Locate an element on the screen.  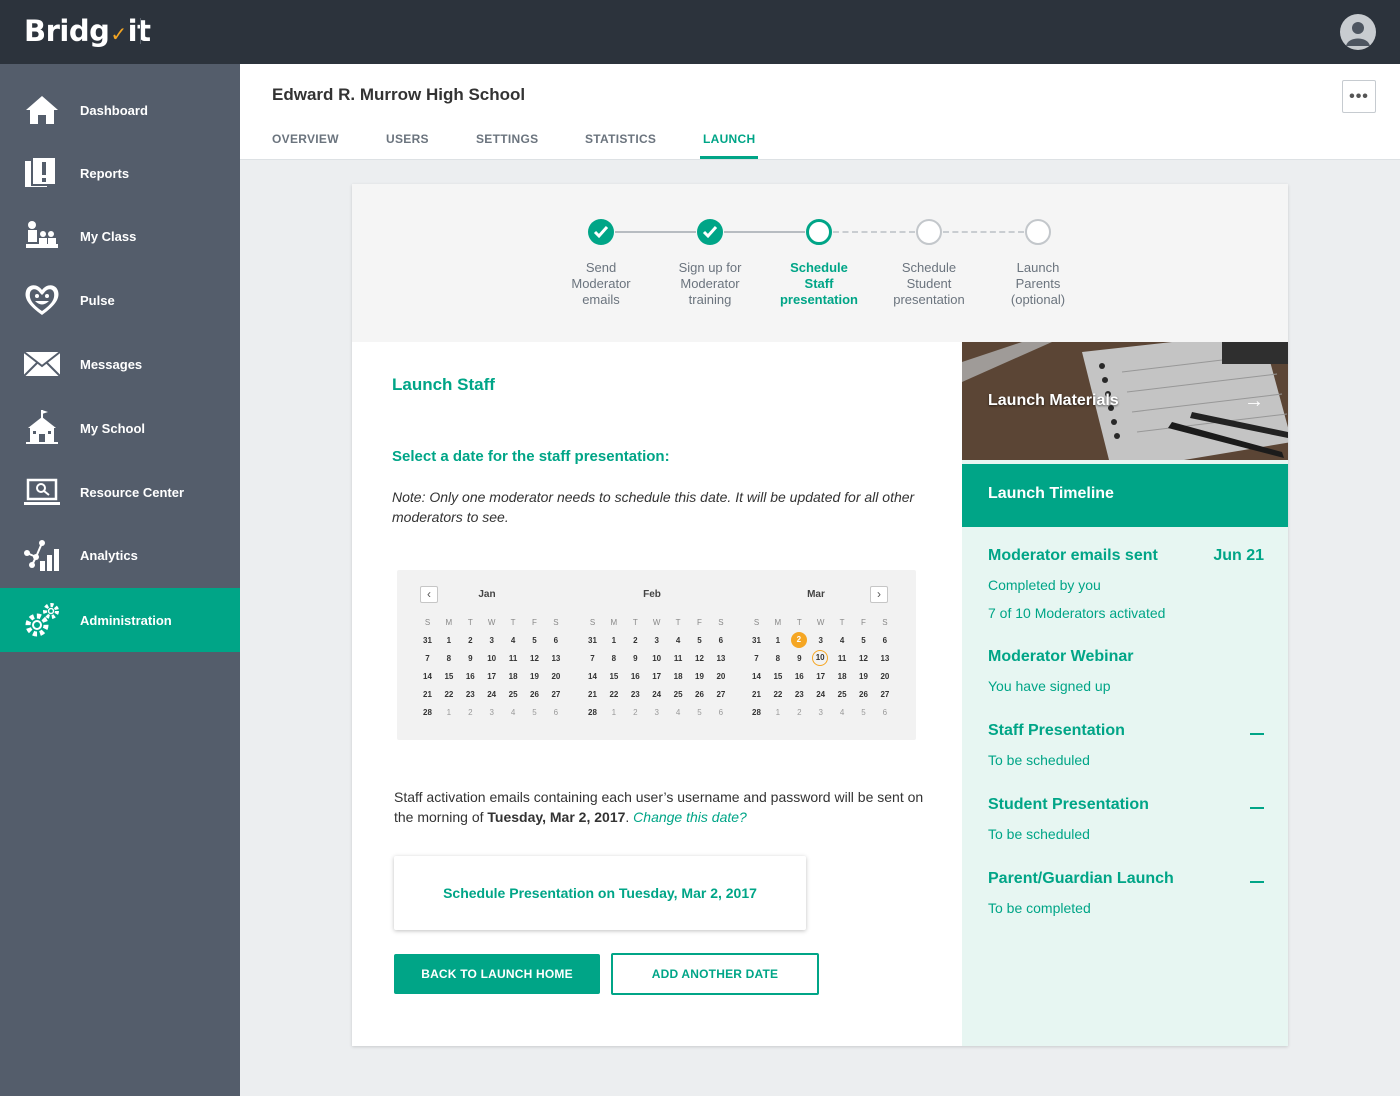
step-3-indicator is located at coordinates (819, 232).